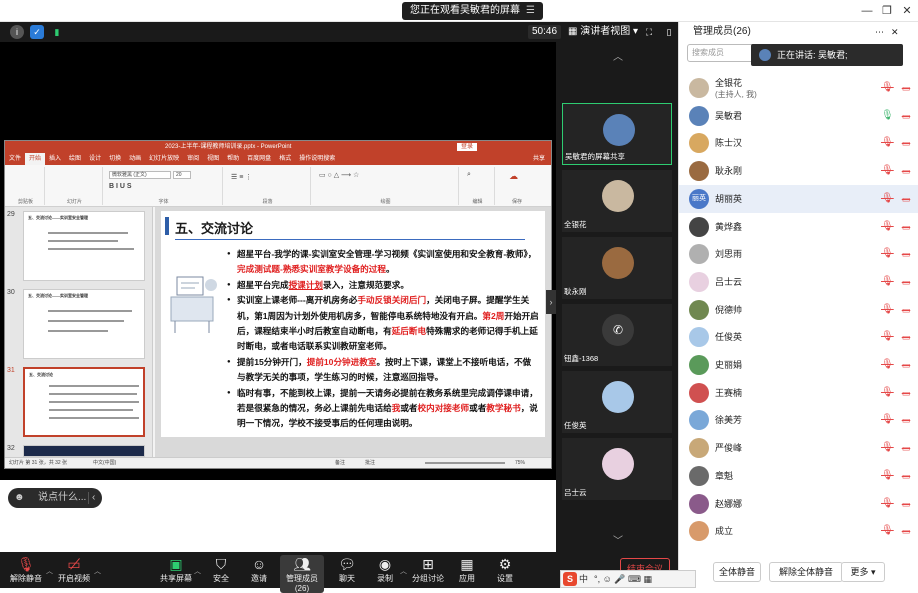  What do you see at coordinates (617, 469) in the screenshot?
I see `video-tile: 吕士云` at bounding box center [617, 469].